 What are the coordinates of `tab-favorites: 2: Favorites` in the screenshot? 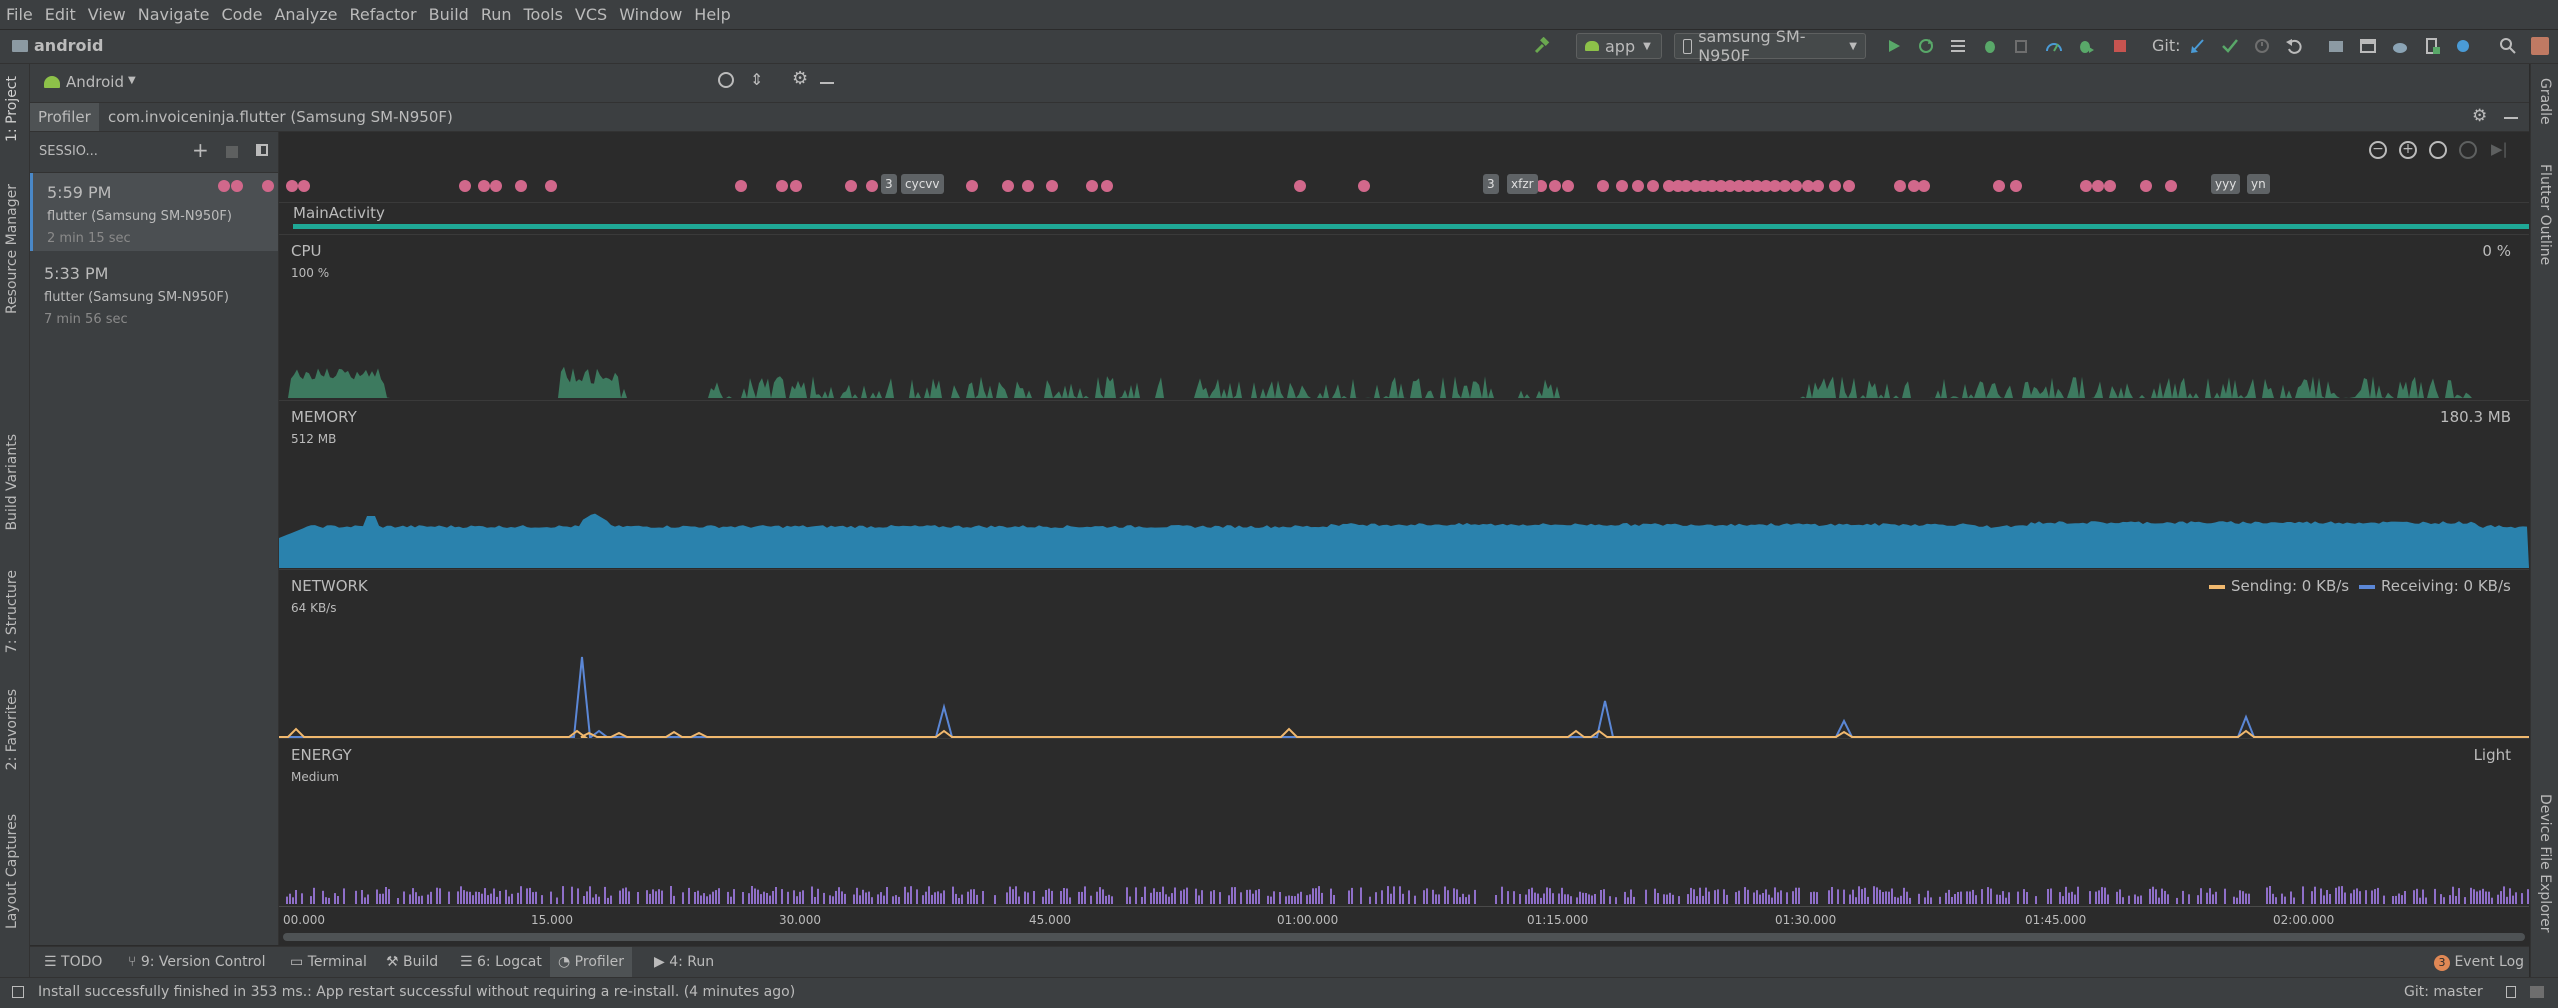 It's located at (12, 729).